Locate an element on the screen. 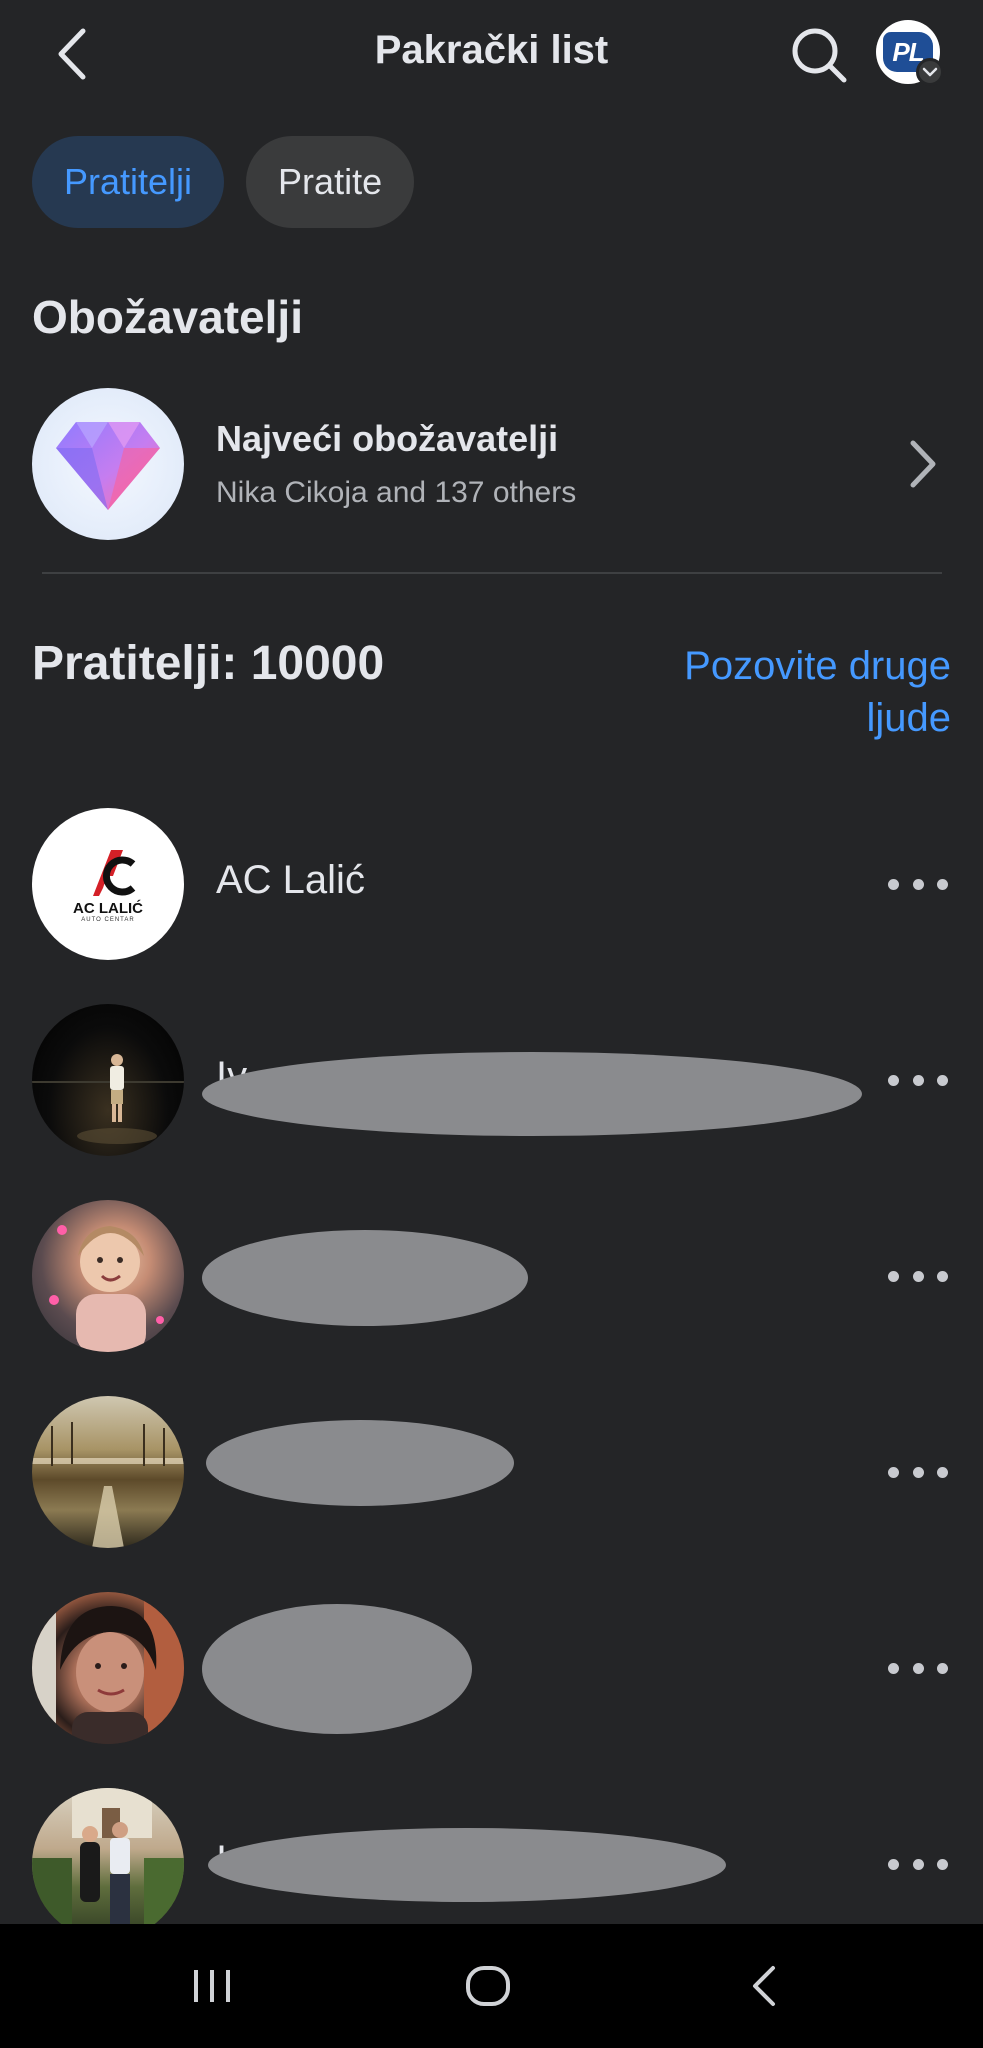 The height and width of the screenshot is (2048, 983). invite-others-link: Pozovite druge ljude is located at coordinates (801, 692).